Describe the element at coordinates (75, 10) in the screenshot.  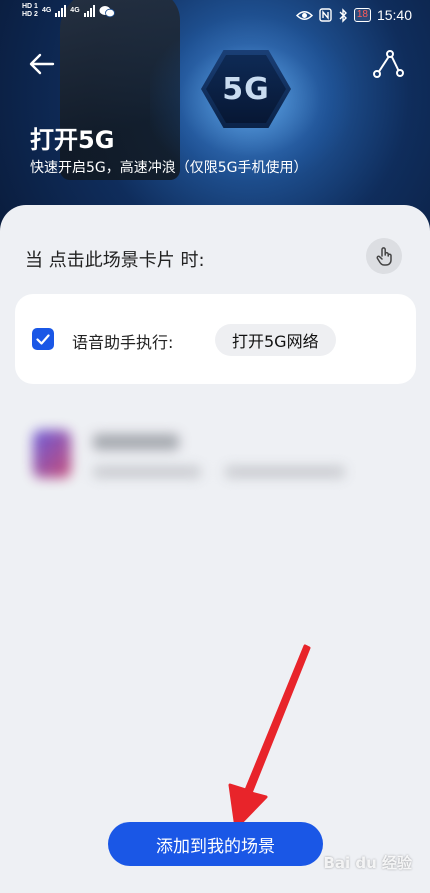
I see `network-type-2: 4G` at that location.